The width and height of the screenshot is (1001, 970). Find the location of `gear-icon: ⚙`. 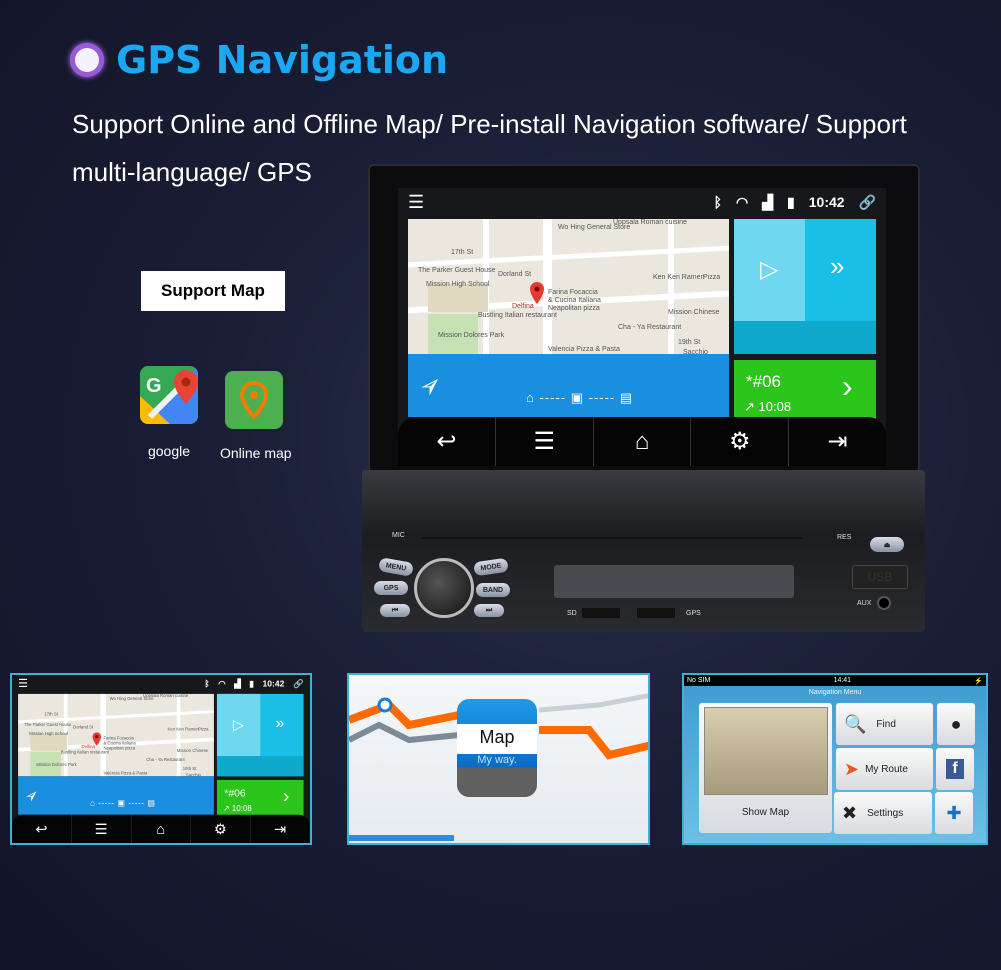

gear-icon: ⚙ is located at coordinates (740, 441).